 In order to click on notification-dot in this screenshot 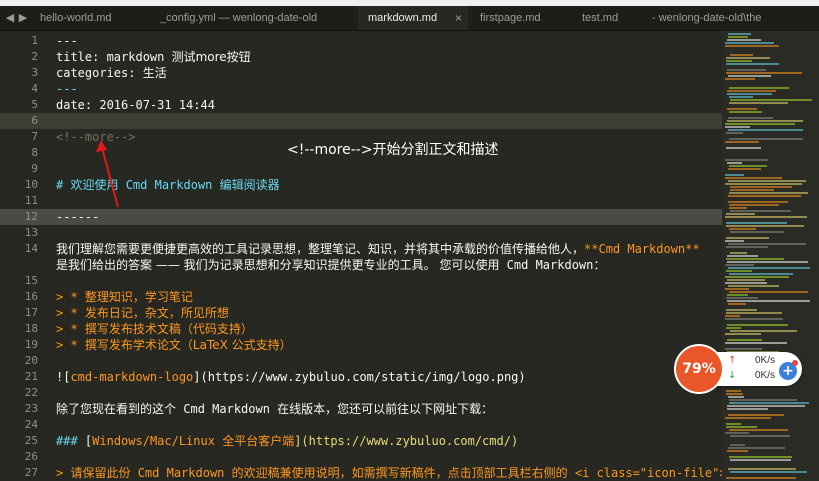, I will do `click(795, 363)`.